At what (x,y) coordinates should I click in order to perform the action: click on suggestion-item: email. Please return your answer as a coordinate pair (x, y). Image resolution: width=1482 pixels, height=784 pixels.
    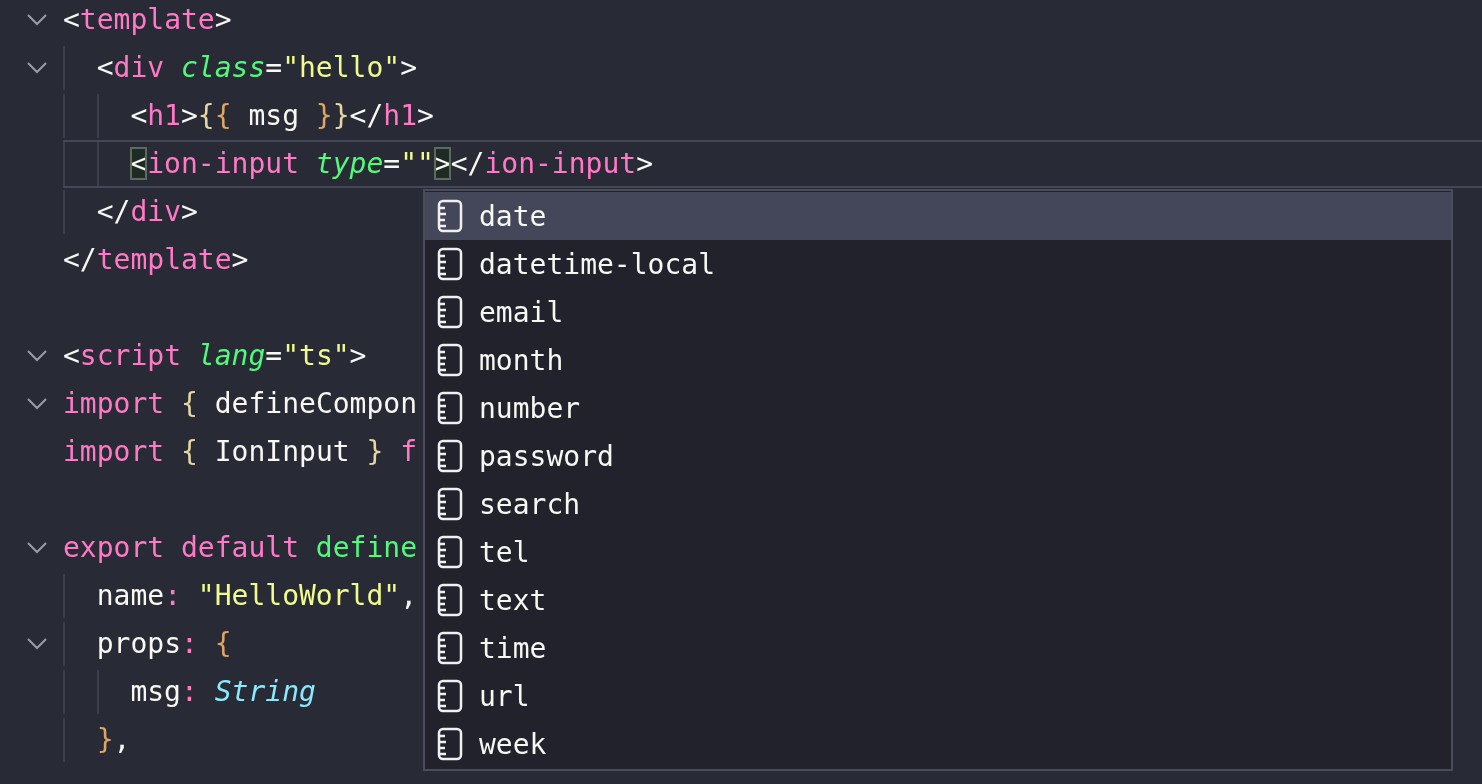
    Looking at the image, I should click on (938, 312).